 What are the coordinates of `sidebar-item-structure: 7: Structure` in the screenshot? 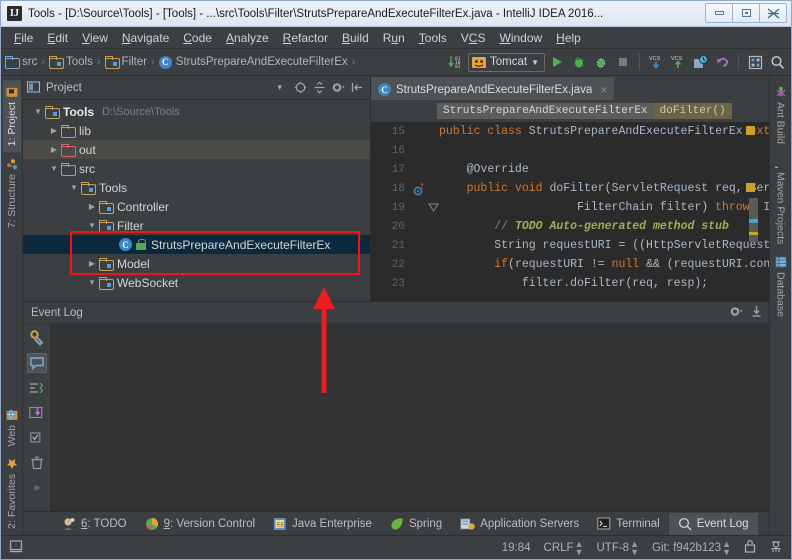 It's located at (12, 193).